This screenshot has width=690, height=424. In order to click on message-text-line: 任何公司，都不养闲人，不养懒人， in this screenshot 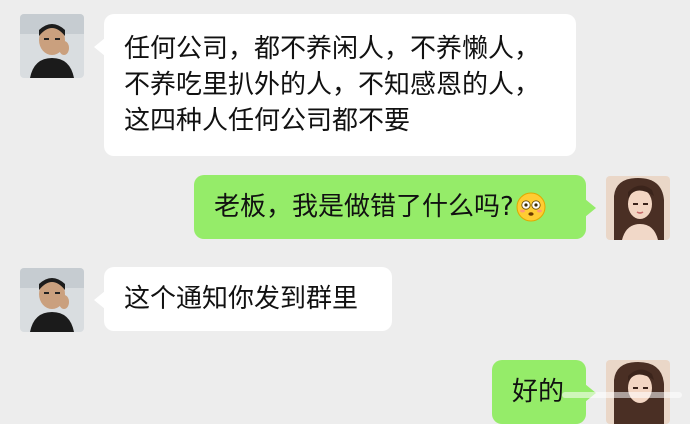, I will do `click(332, 49)`.